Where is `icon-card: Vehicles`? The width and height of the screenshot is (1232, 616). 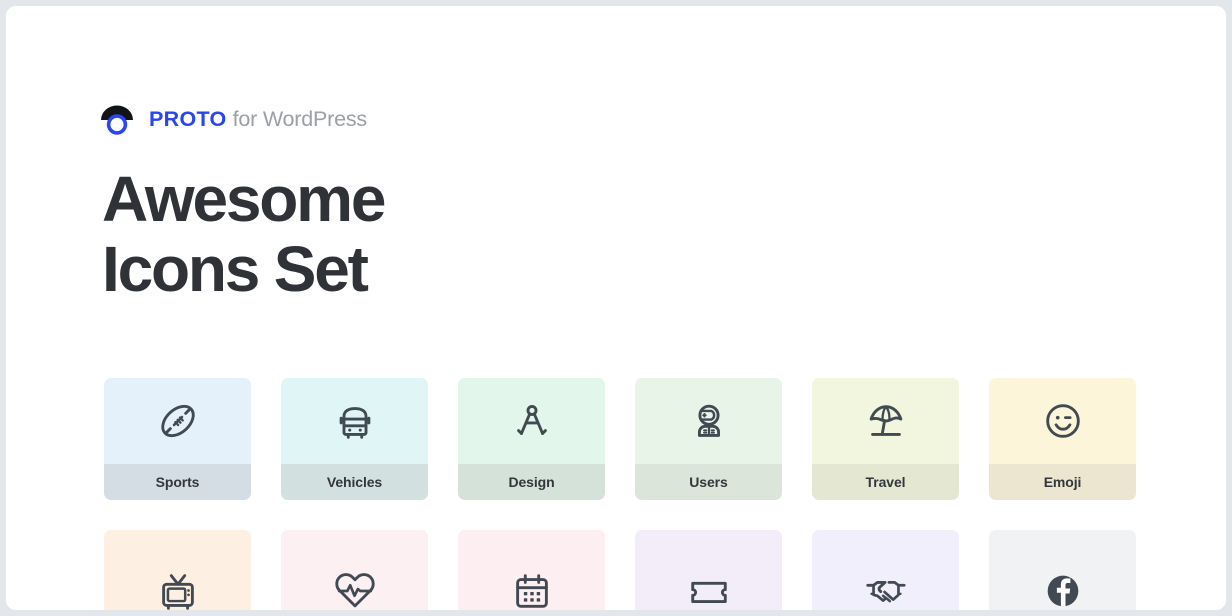
icon-card: Vehicles is located at coordinates (354, 439).